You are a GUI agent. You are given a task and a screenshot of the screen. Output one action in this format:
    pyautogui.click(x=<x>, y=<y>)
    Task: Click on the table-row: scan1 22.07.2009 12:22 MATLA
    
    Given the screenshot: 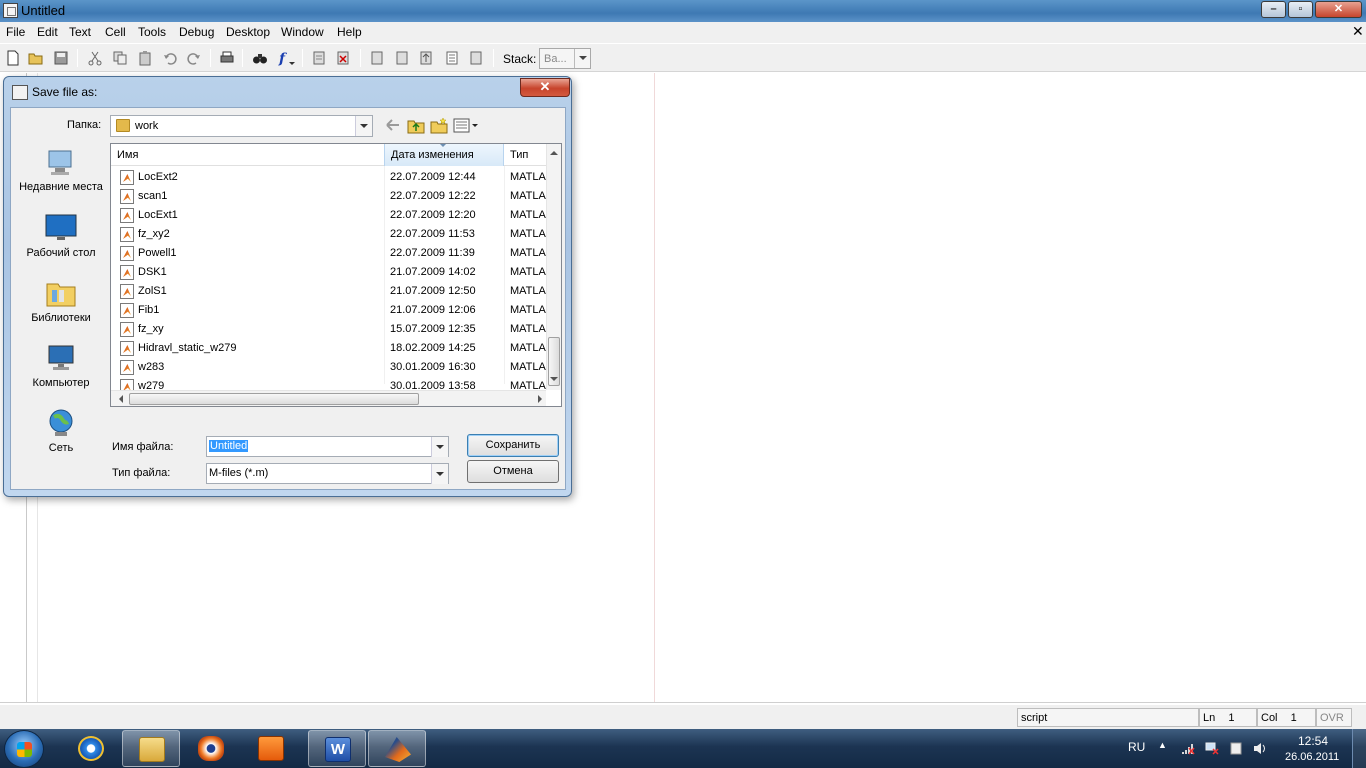 What is the action you would take?
    pyautogui.click(x=328, y=196)
    